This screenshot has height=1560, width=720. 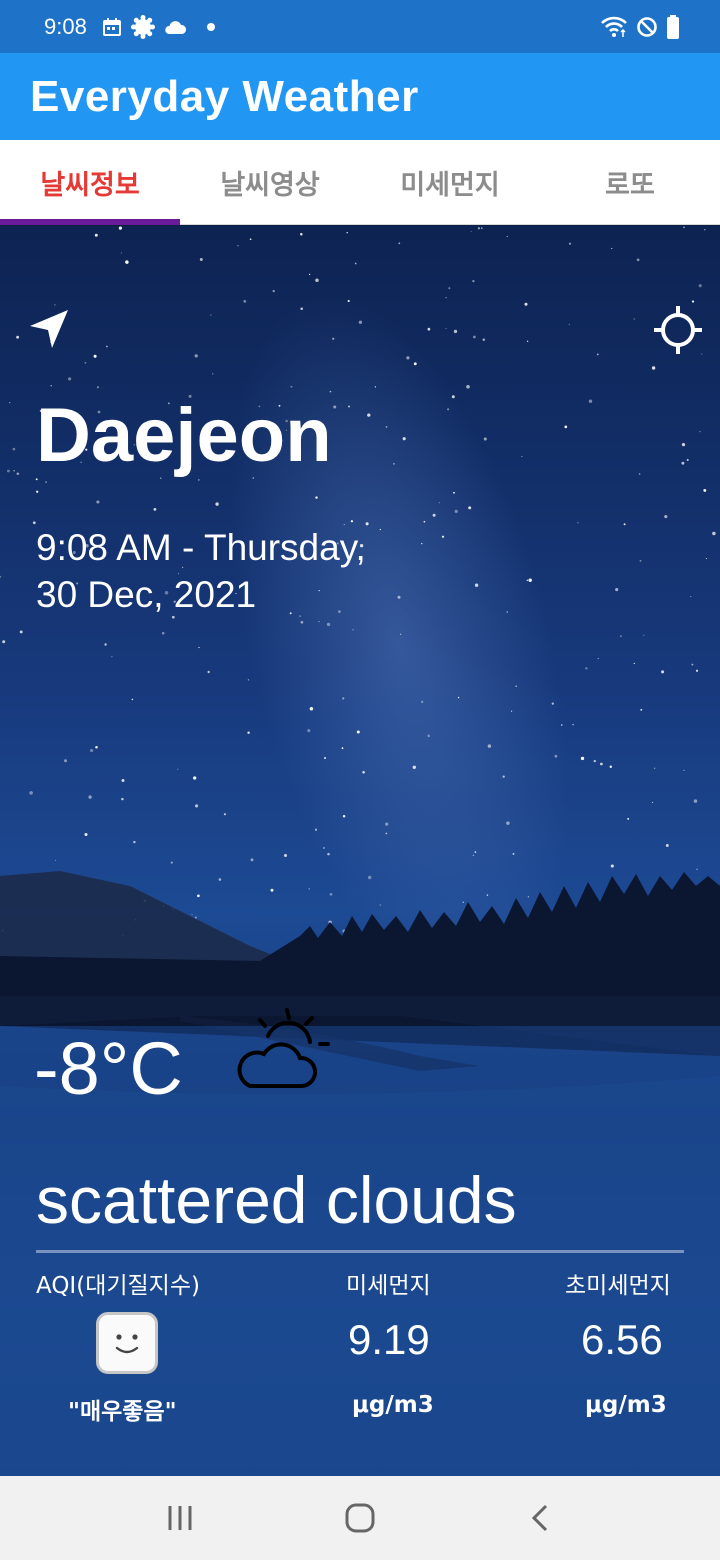 I want to click on tab-fine-dust: 미세먼지, so click(x=450, y=182).